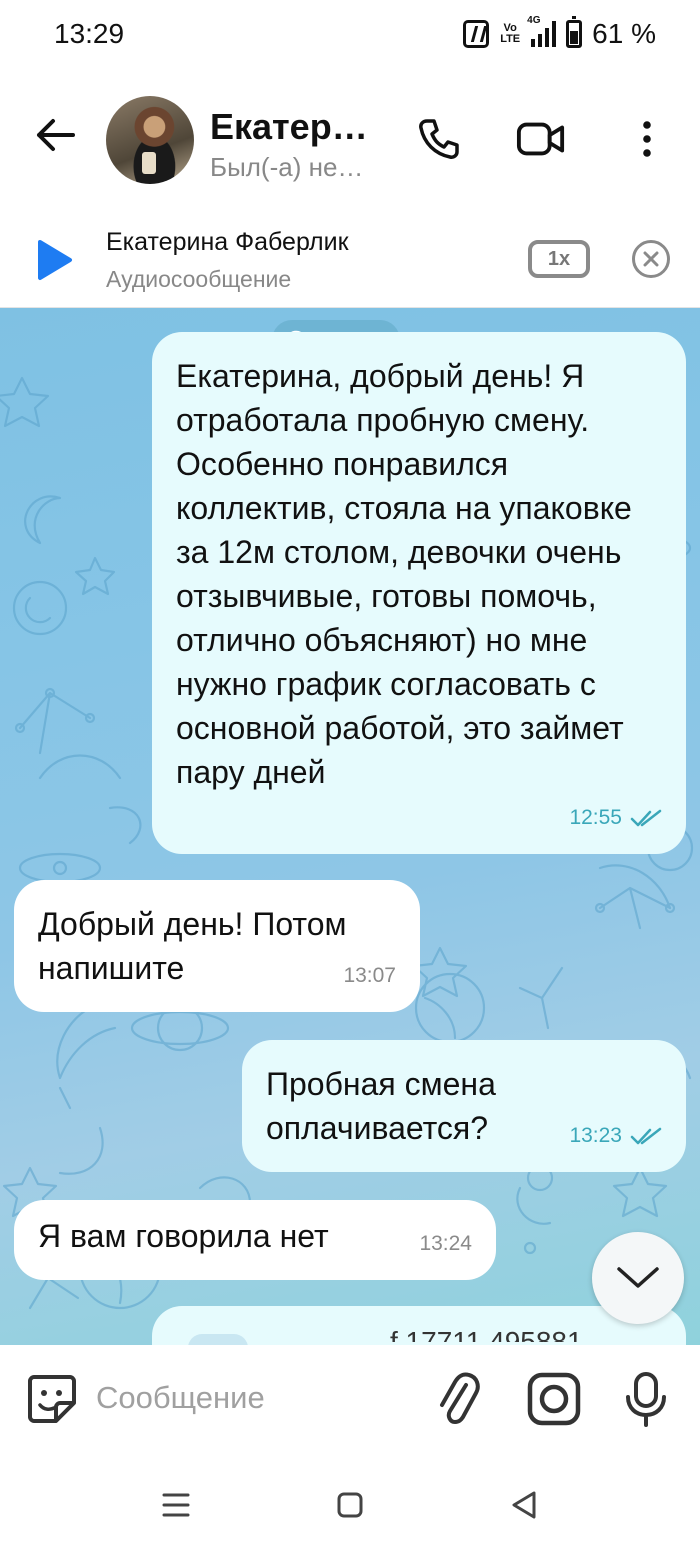  I want to click on play-icon, so click(54, 260).